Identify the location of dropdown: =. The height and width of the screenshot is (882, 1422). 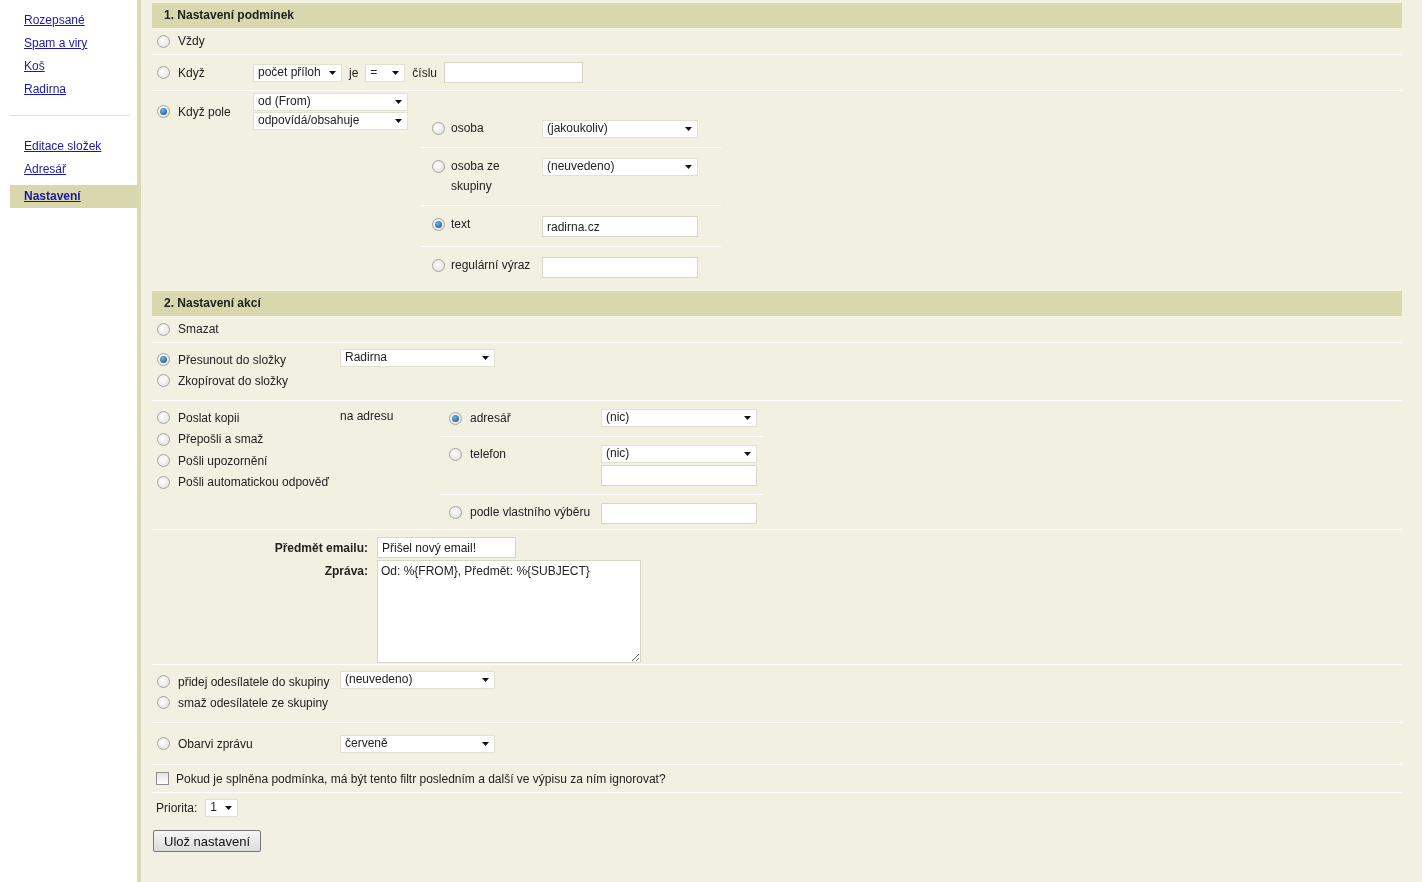
(385, 72).